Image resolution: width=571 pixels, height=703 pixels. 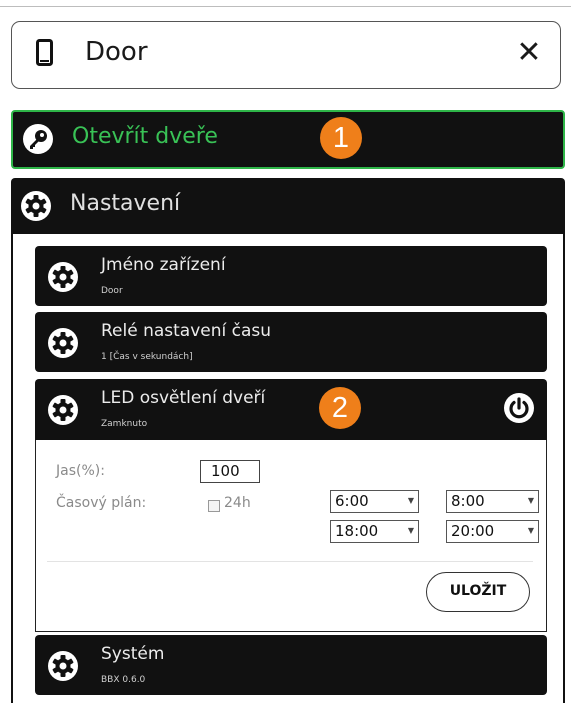 I want to click on 24h-checkbox, so click(x=214, y=506).